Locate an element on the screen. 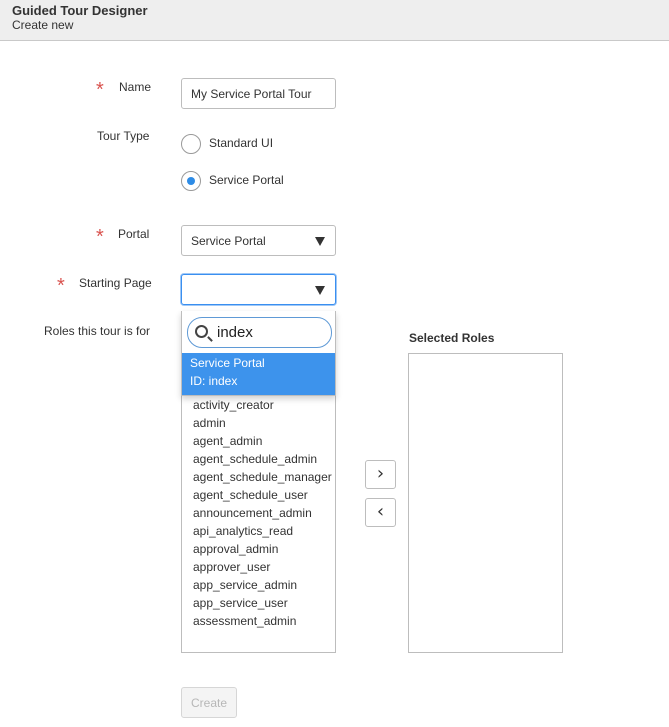 This screenshot has height=727, width=669. list-item: app_service_admin is located at coordinates (245, 585).